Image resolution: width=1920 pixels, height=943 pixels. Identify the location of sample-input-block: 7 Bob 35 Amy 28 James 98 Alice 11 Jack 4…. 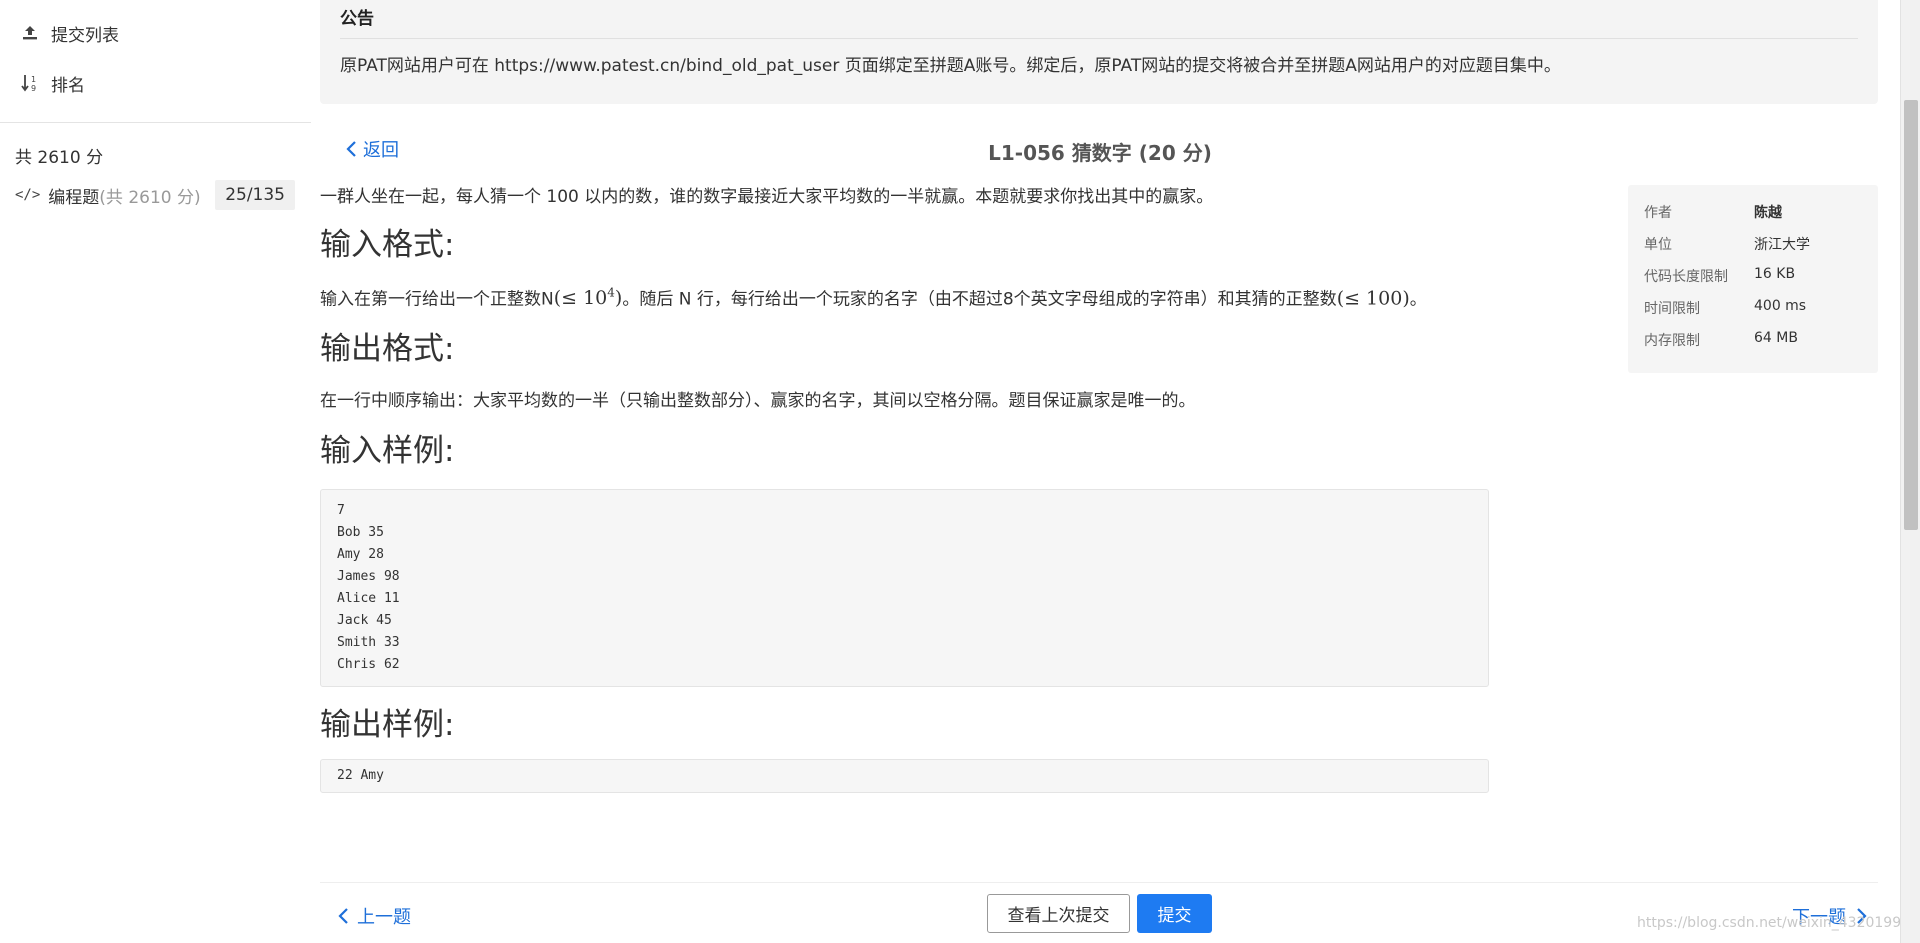
(904, 588).